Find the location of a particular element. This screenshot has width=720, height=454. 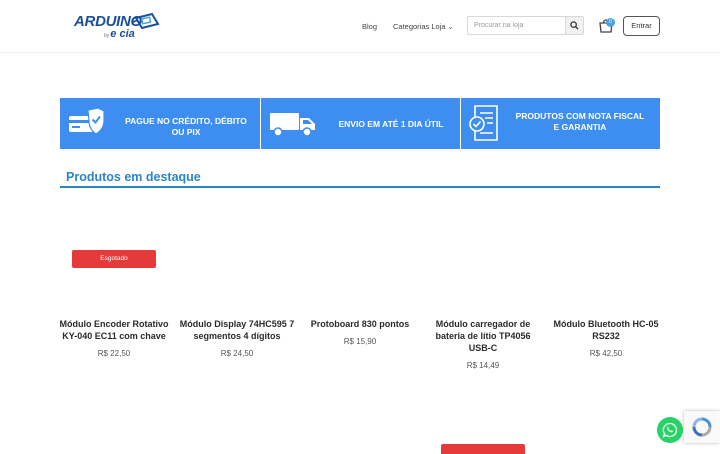

store-logo: ARDUINO bye cia is located at coordinates (119, 25).